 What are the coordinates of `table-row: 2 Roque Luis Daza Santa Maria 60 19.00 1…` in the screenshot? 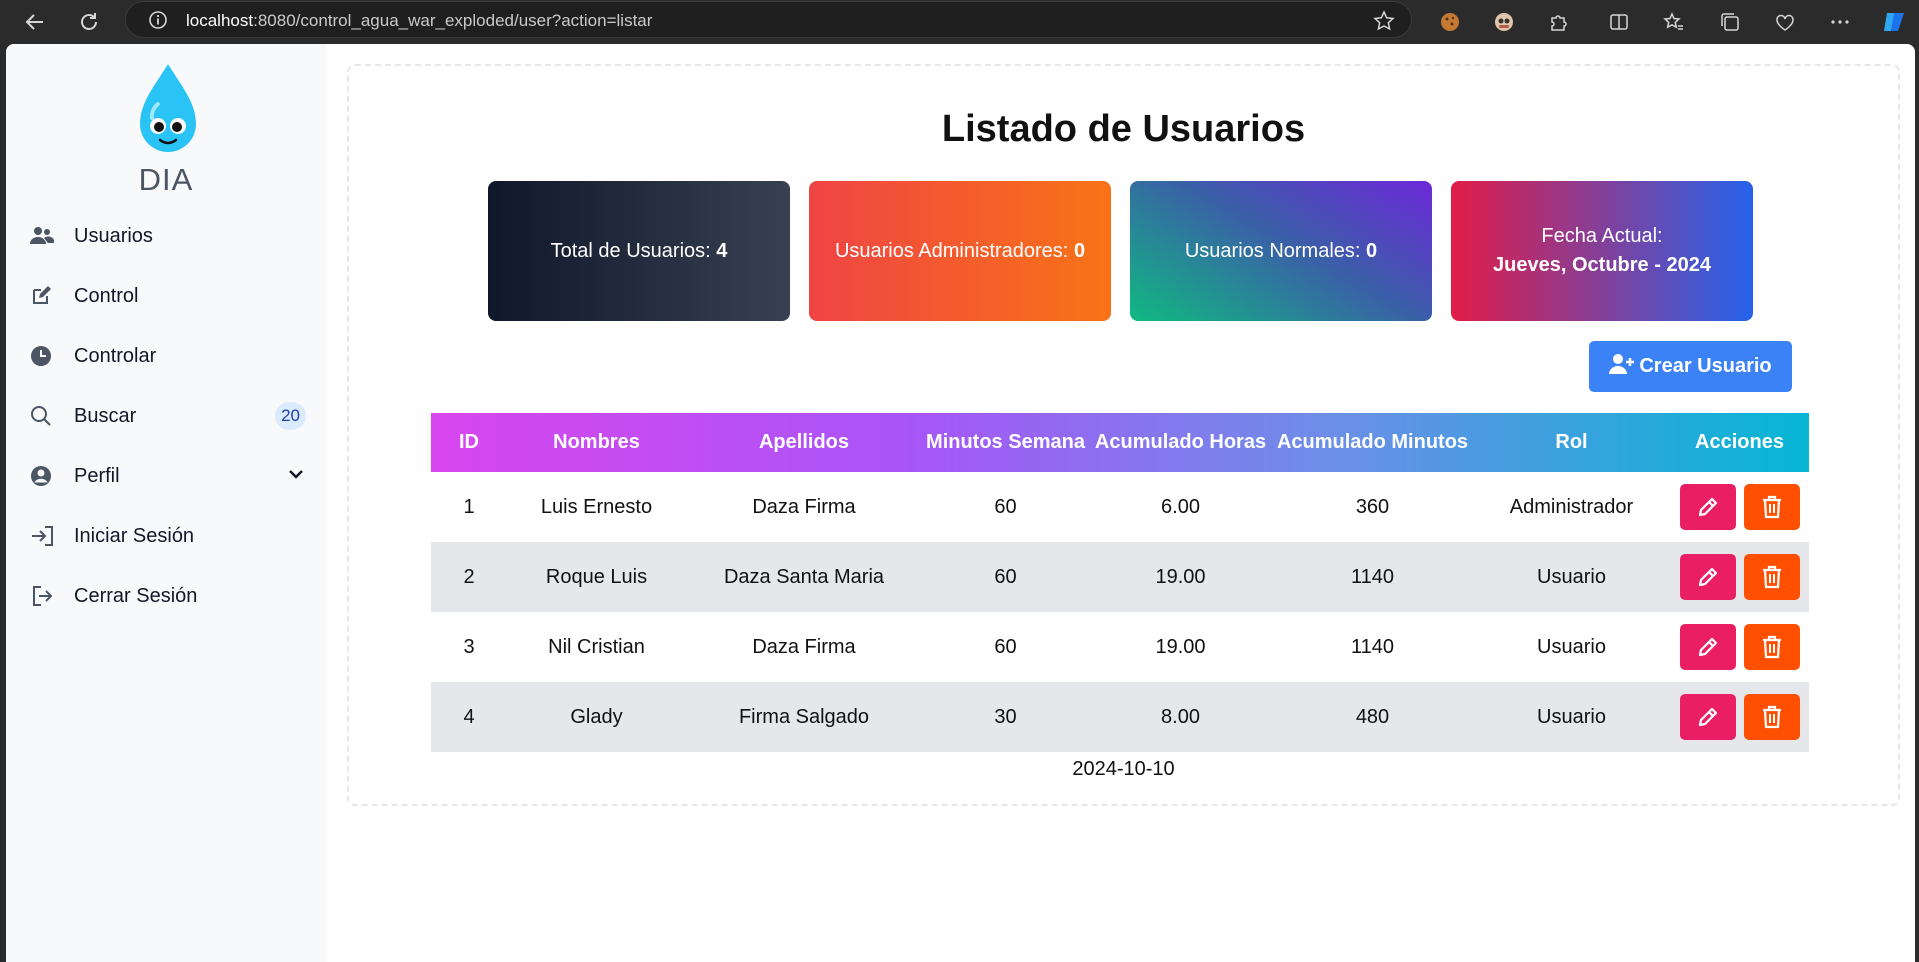 It's located at (1120, 577).